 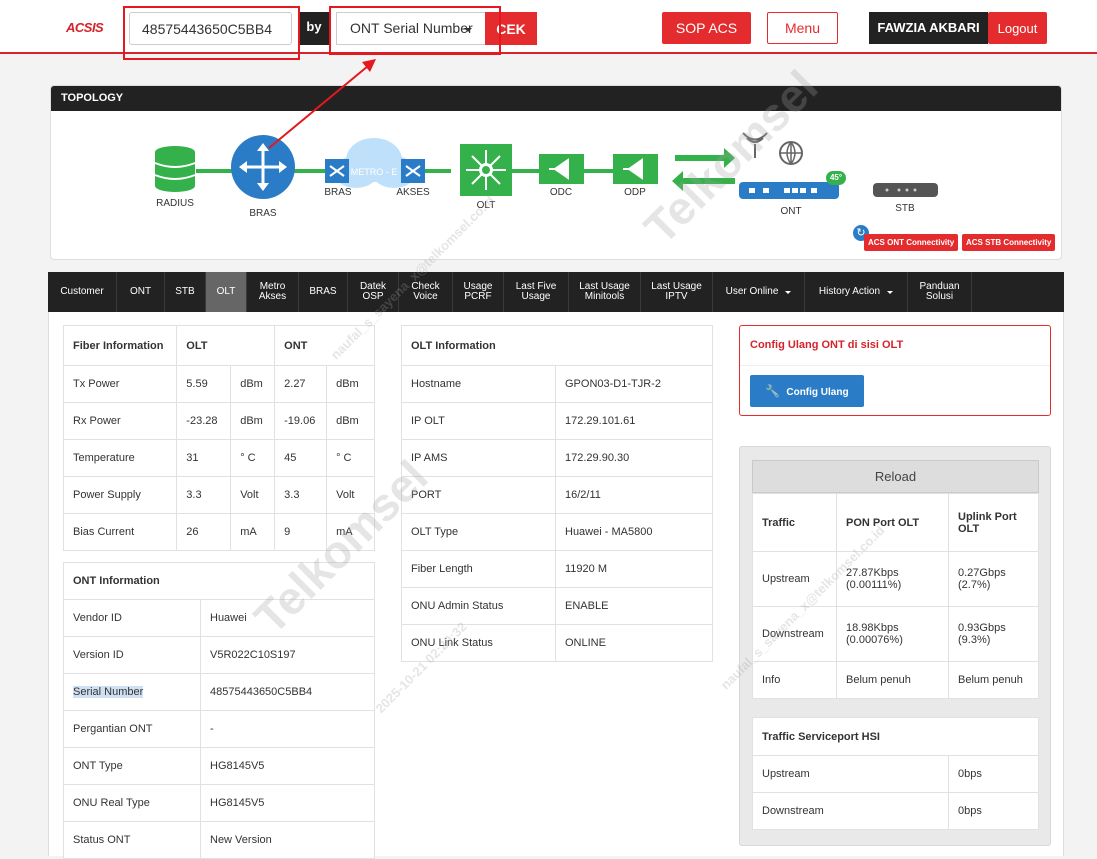 What do you see at coordinates (273, 292) in the screenshot?
I see `tab-metro-akses: Metro Akses` at bounding box center [273, 292].